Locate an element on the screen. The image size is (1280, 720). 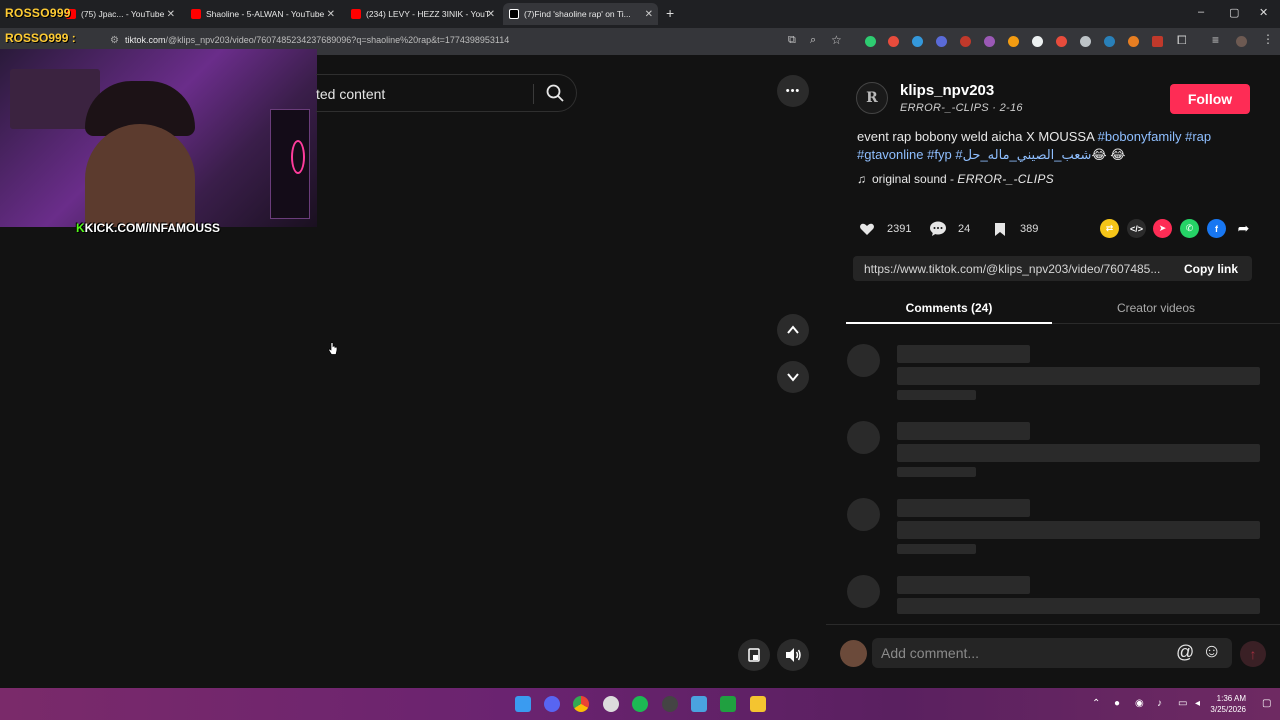
like-button: 2391 is located at coordinates (884, 229).